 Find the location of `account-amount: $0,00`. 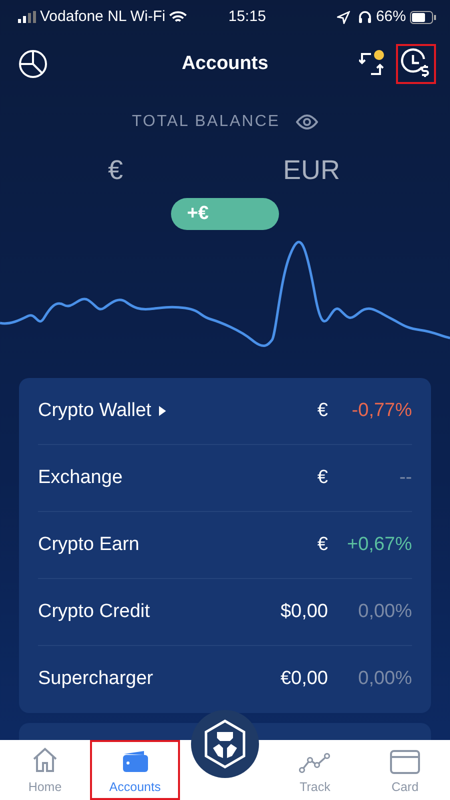

account-amount: $0,00 is located at coordinates (304, 611).